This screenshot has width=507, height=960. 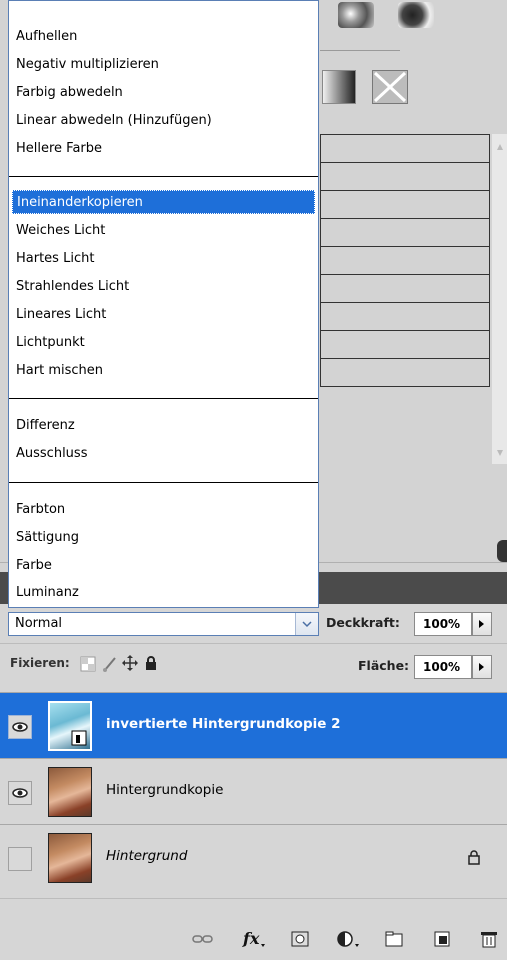 I want to click on blend-option: Strahlendes Licht, so click(x=163, y=287).